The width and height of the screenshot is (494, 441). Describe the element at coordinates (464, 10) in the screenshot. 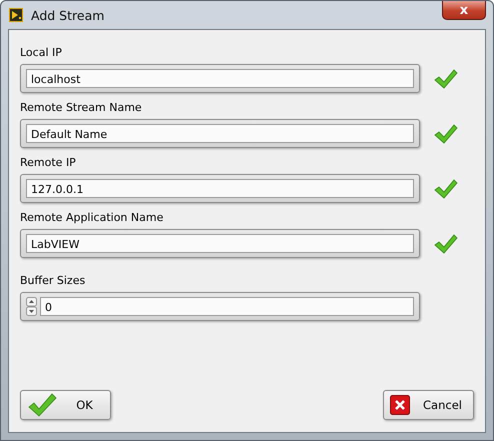

I see `close-button: x` at that location.